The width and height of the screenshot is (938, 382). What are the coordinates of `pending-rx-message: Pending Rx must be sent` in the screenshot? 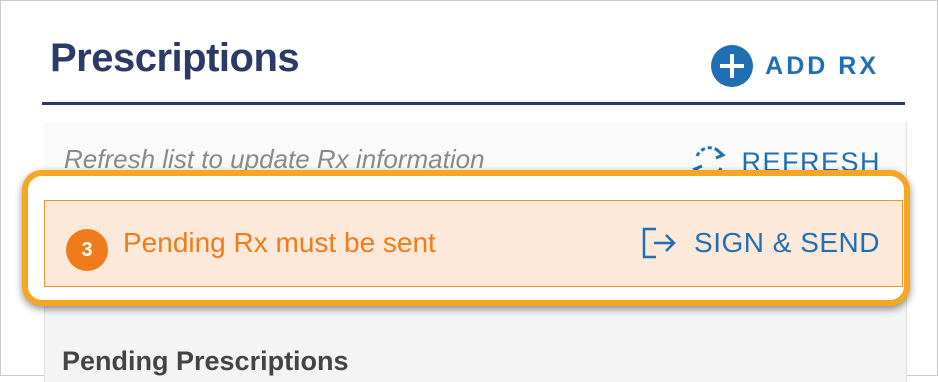 It's located at (279, 242).